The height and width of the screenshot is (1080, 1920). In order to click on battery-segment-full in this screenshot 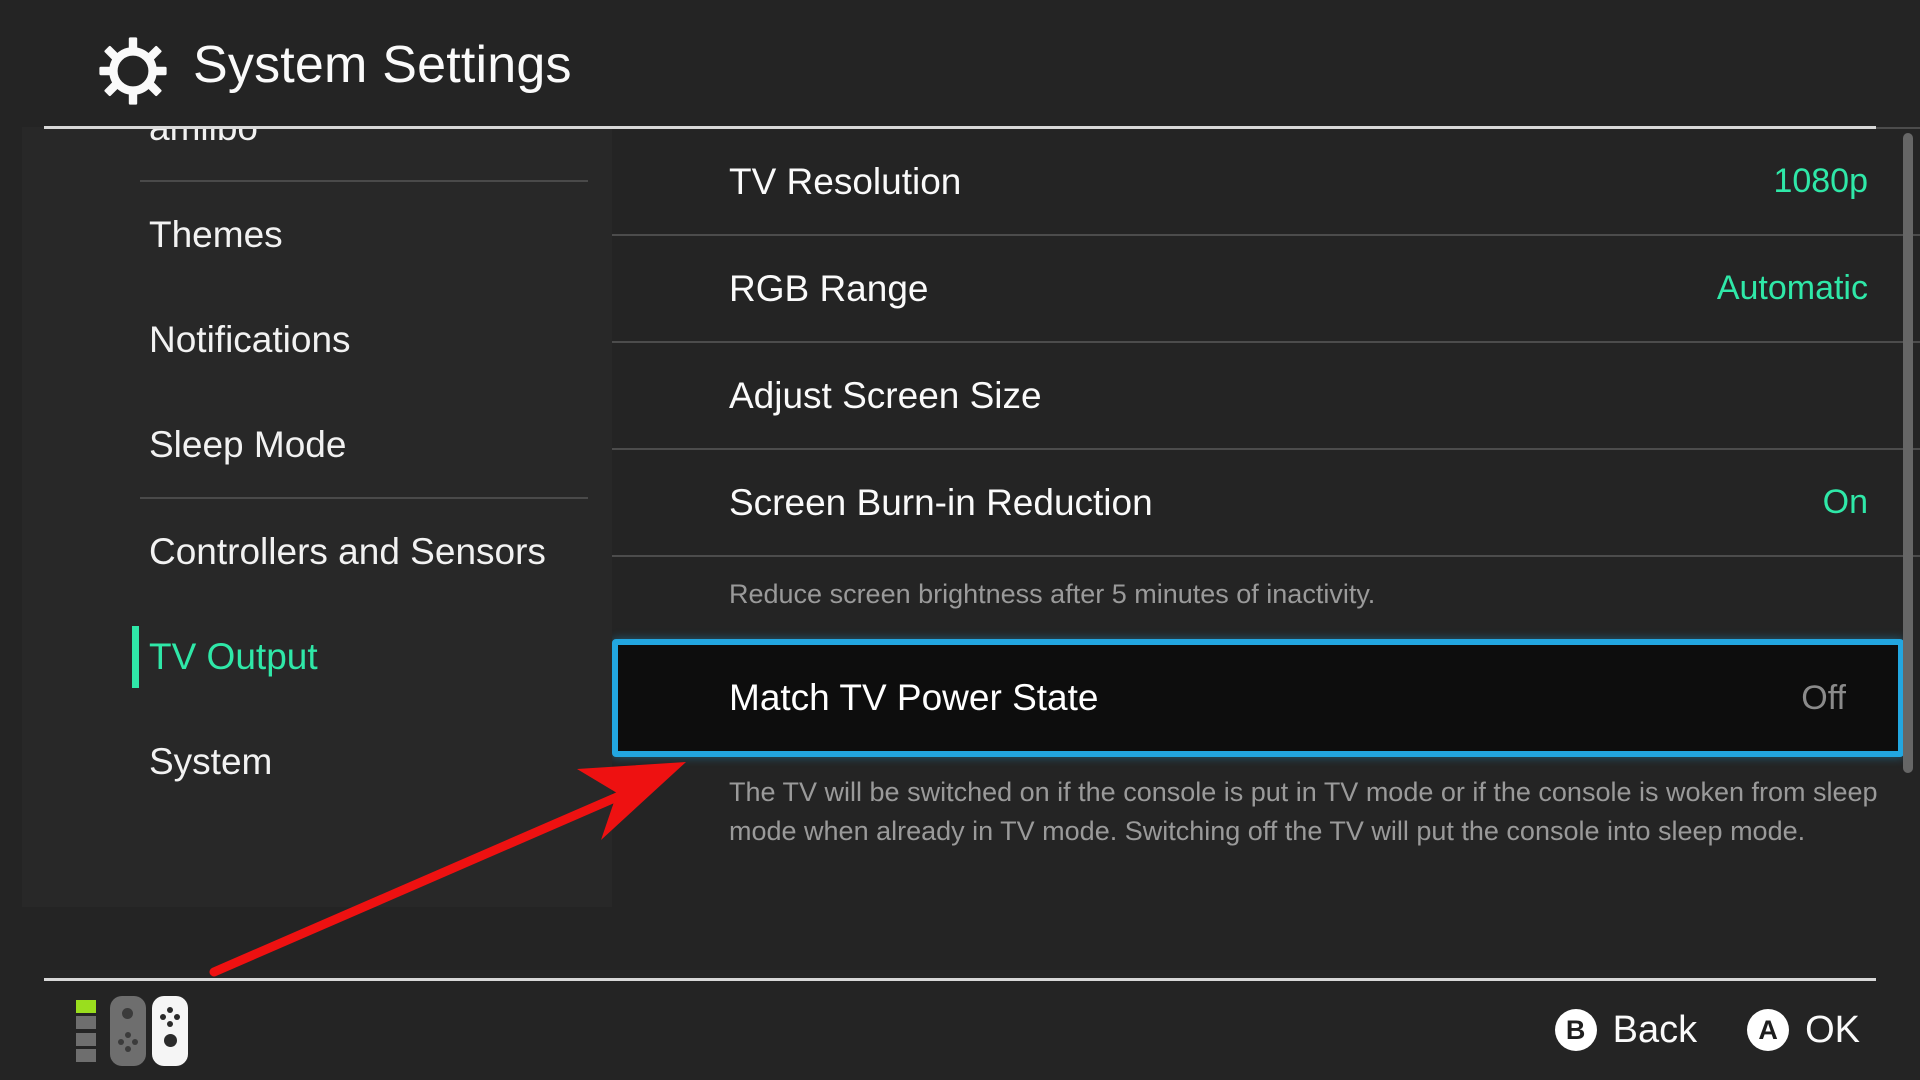, I will do `click(86, 1006)`.